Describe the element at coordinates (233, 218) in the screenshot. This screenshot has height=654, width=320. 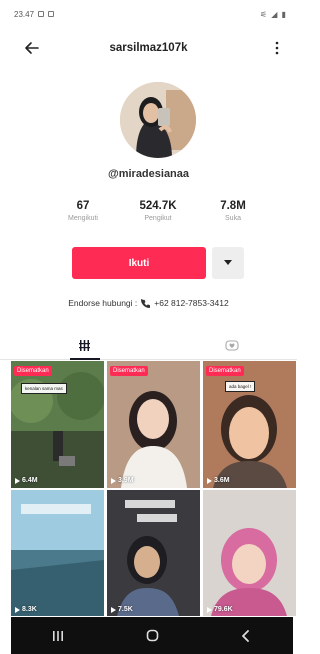
I see `stat-likes-label: Suka` at that location.